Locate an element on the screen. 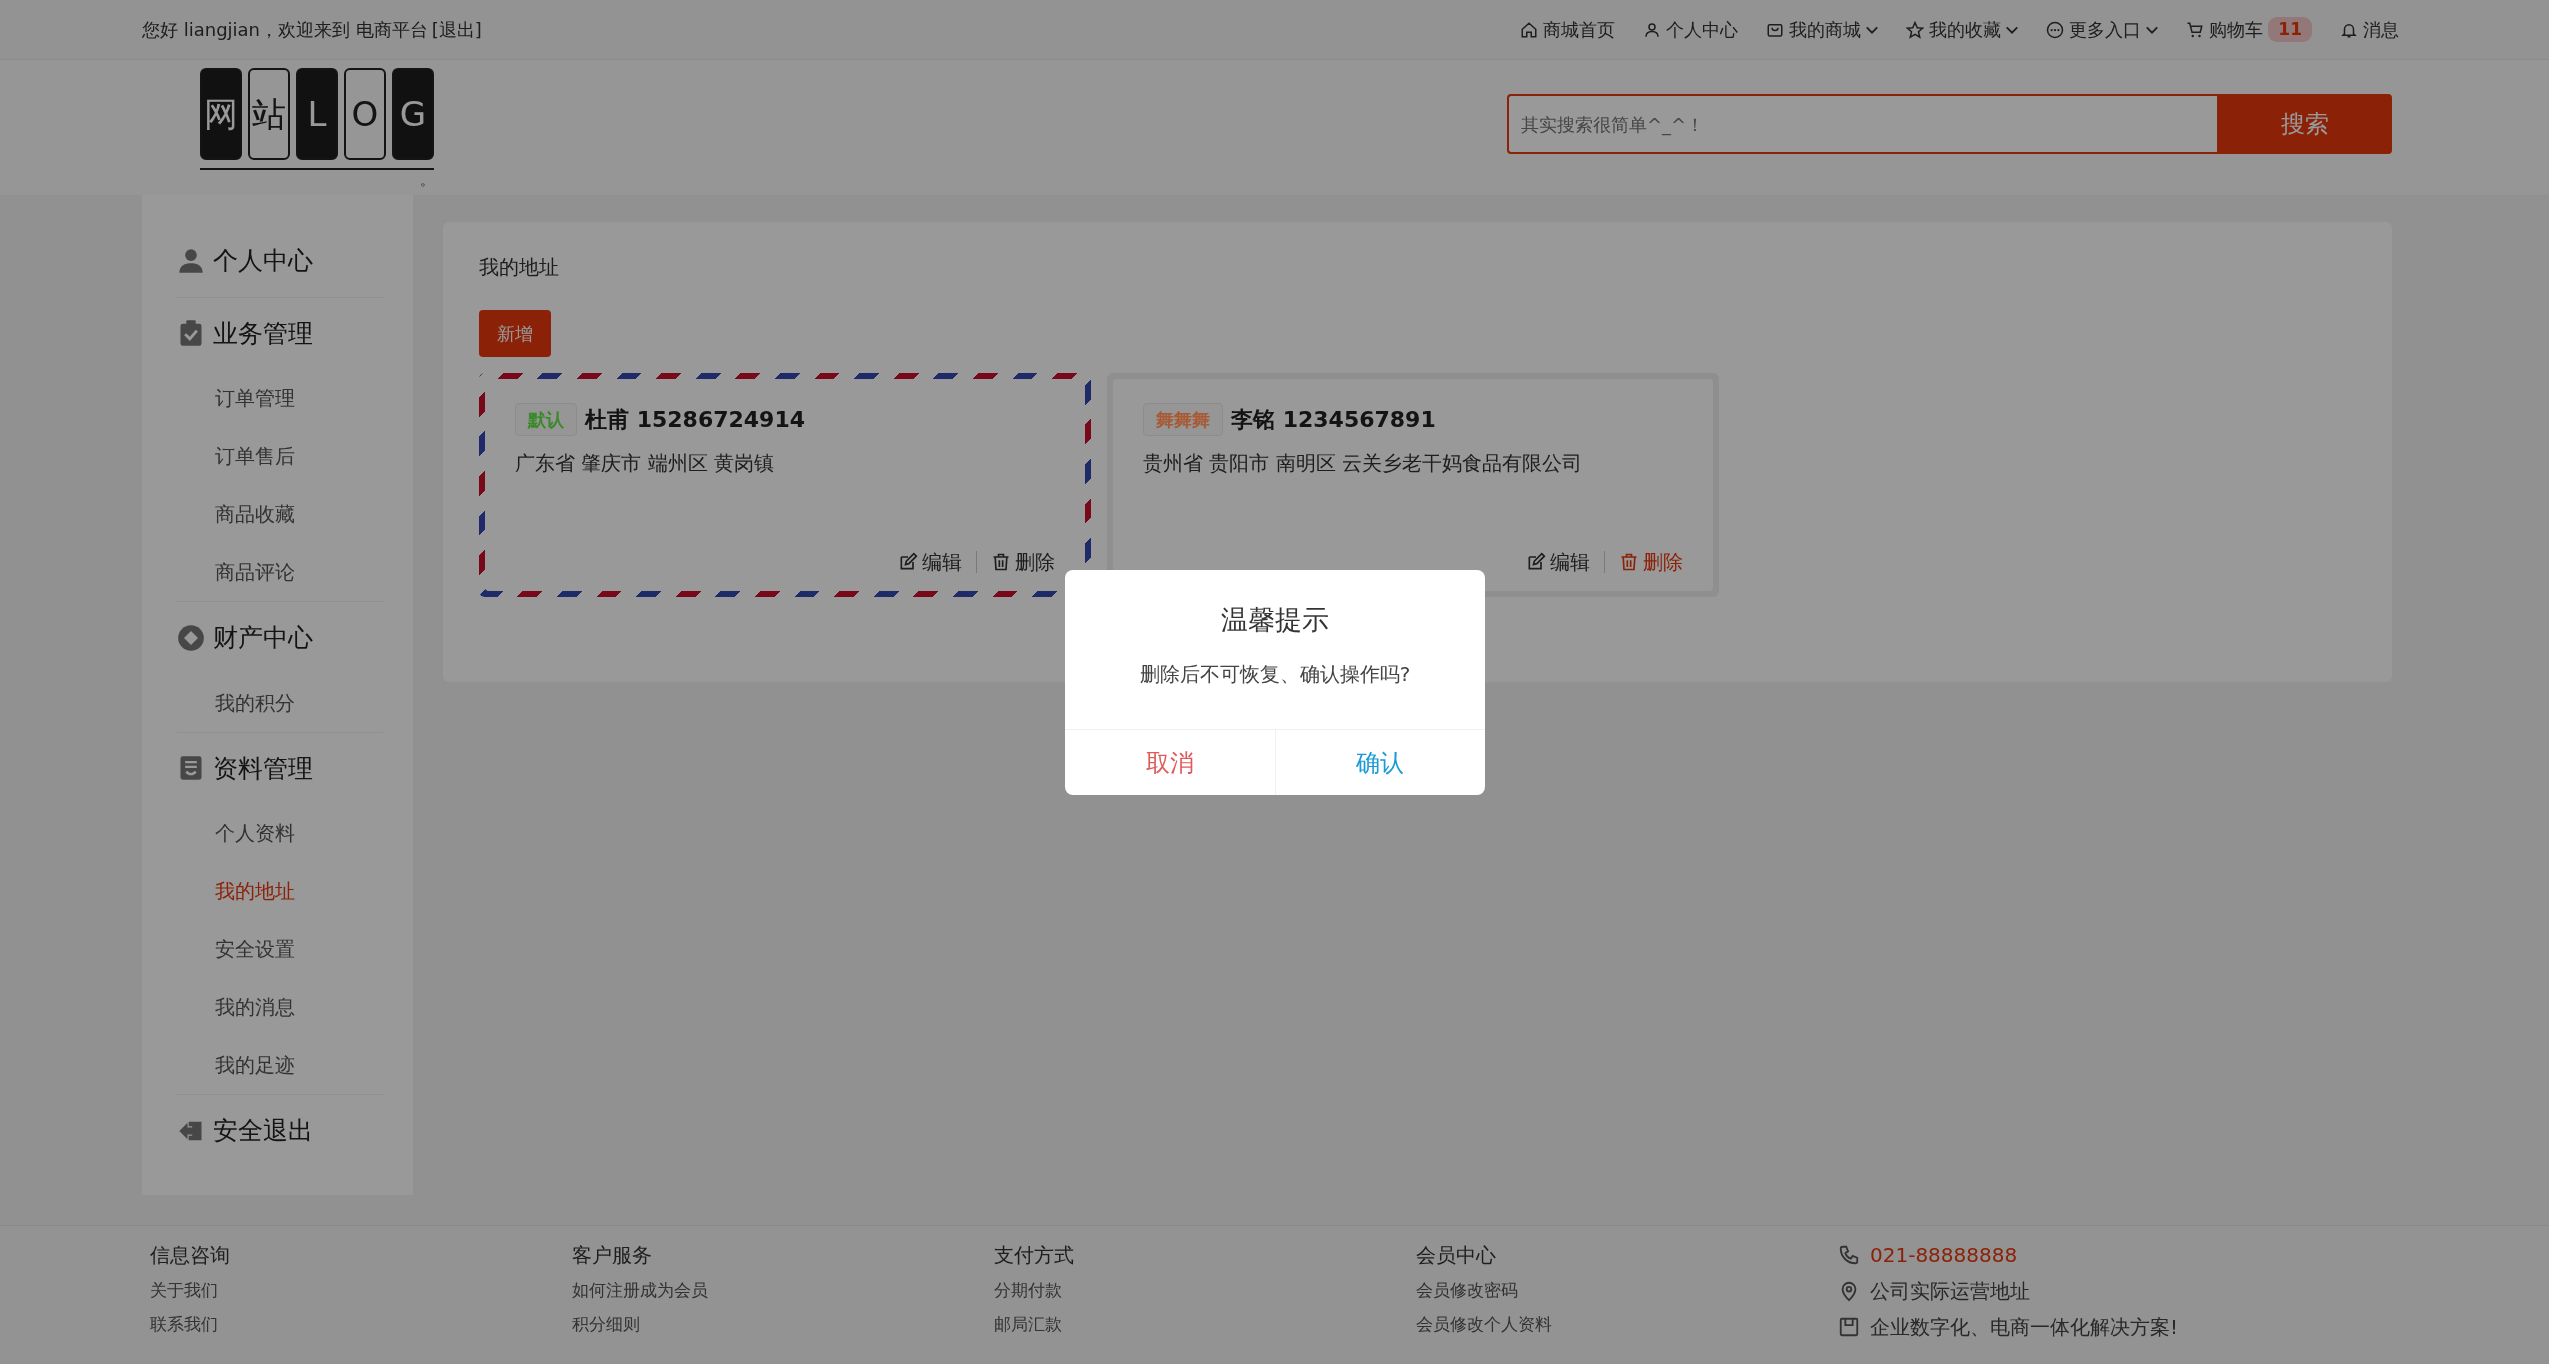 This screenshot has width=2549, height=1364. contact-name-phone: 李铭 1234567891 is located at coordinates (1333, 420).